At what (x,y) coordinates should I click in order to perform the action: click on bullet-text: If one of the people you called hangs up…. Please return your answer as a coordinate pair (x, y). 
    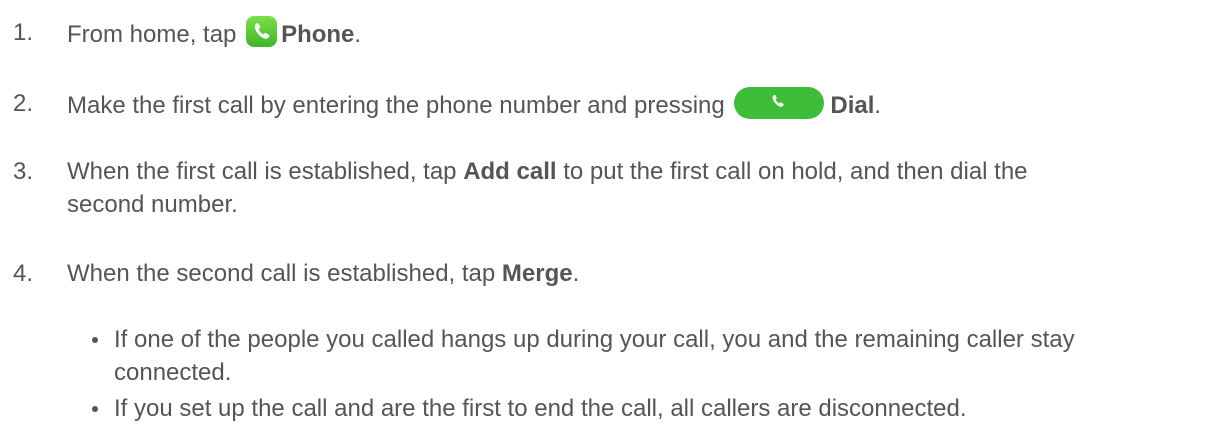
    Looking at the image, I should click on (668, 356).